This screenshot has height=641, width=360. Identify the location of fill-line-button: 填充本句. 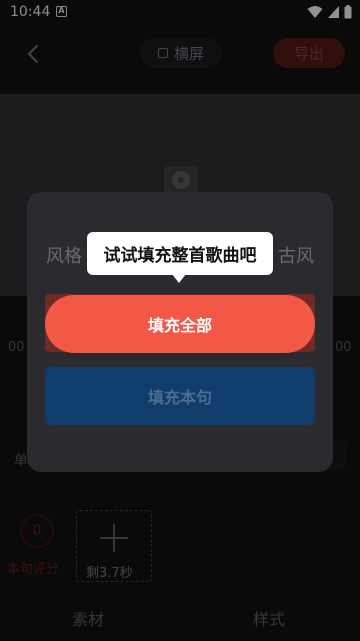
(180, 396).